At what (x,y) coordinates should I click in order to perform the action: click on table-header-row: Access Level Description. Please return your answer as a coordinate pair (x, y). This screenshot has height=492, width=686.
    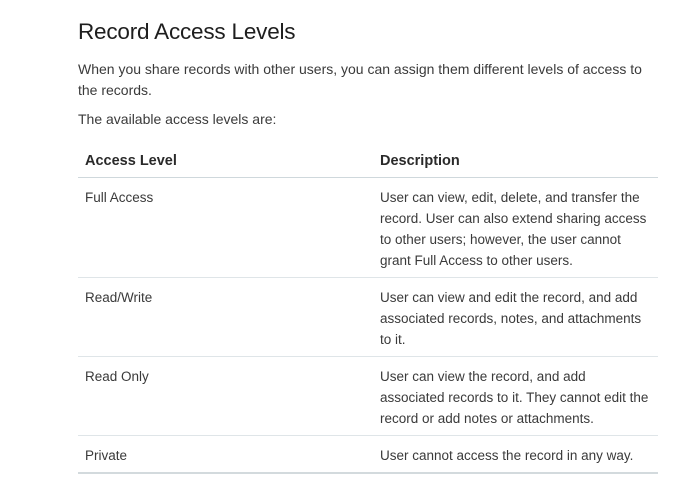
    Looking at the image, I should click on (368, 160).